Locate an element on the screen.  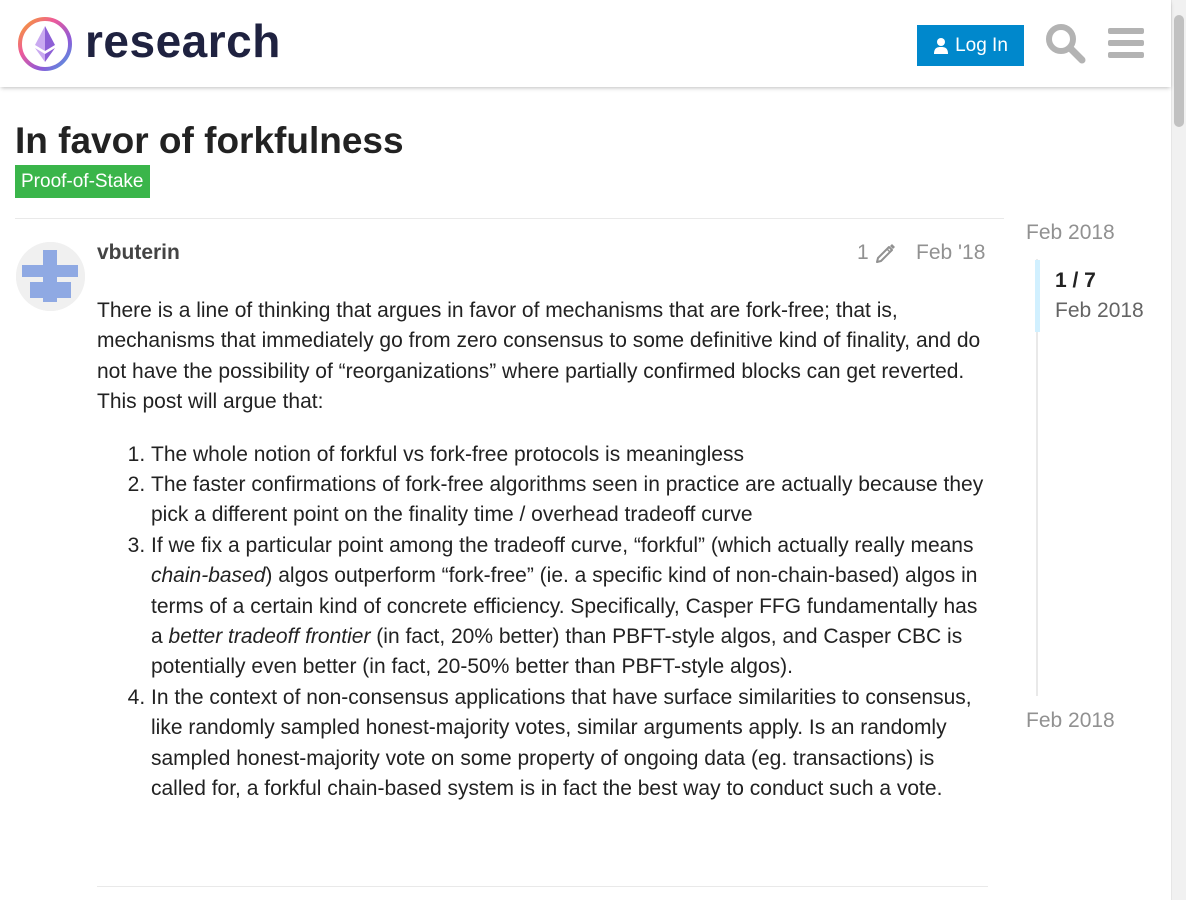
site-logo: research is located at coordinates (148, 44).